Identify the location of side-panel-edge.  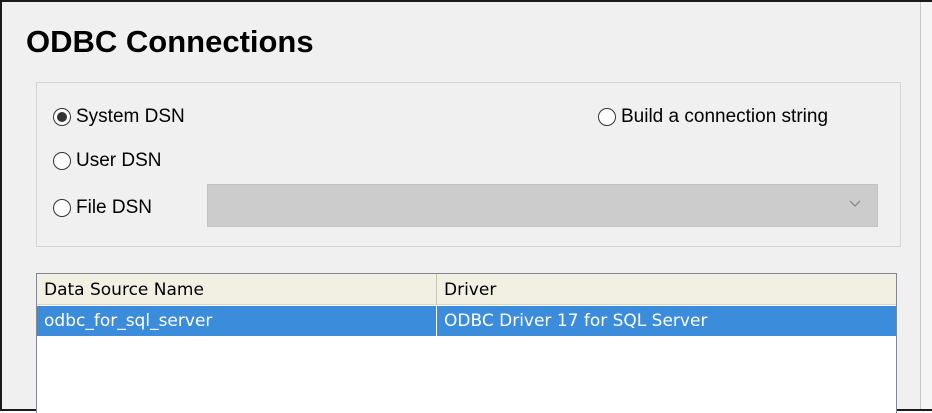
(926, 205).